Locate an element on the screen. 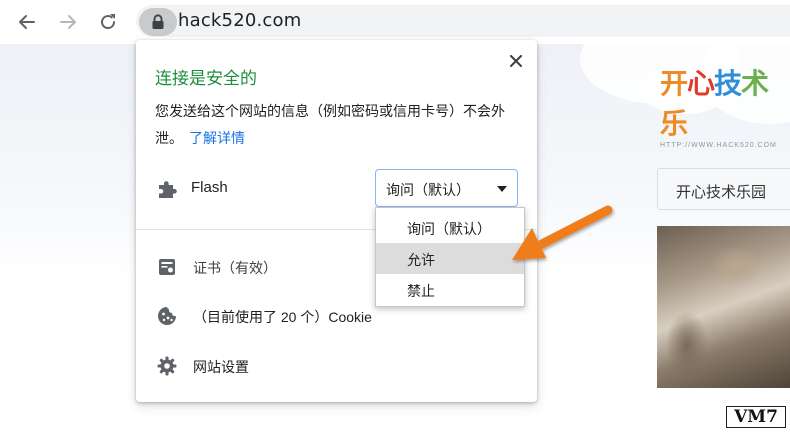 The width and height of the screenshot is (790, 432). chevron-down-icon is located at coordinates (502, 189).